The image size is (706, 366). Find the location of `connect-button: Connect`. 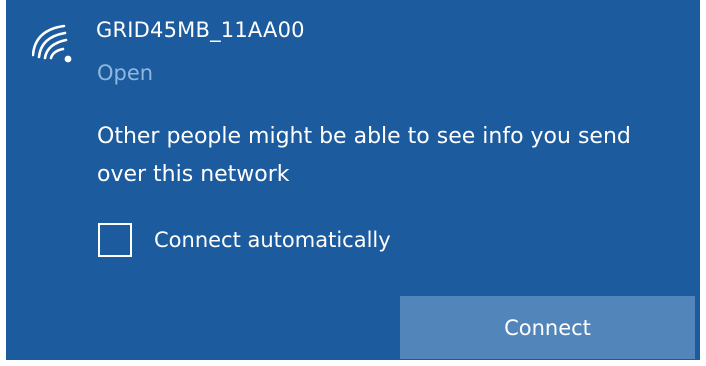

connect-button: Connect is located at coordinates (547, 327).